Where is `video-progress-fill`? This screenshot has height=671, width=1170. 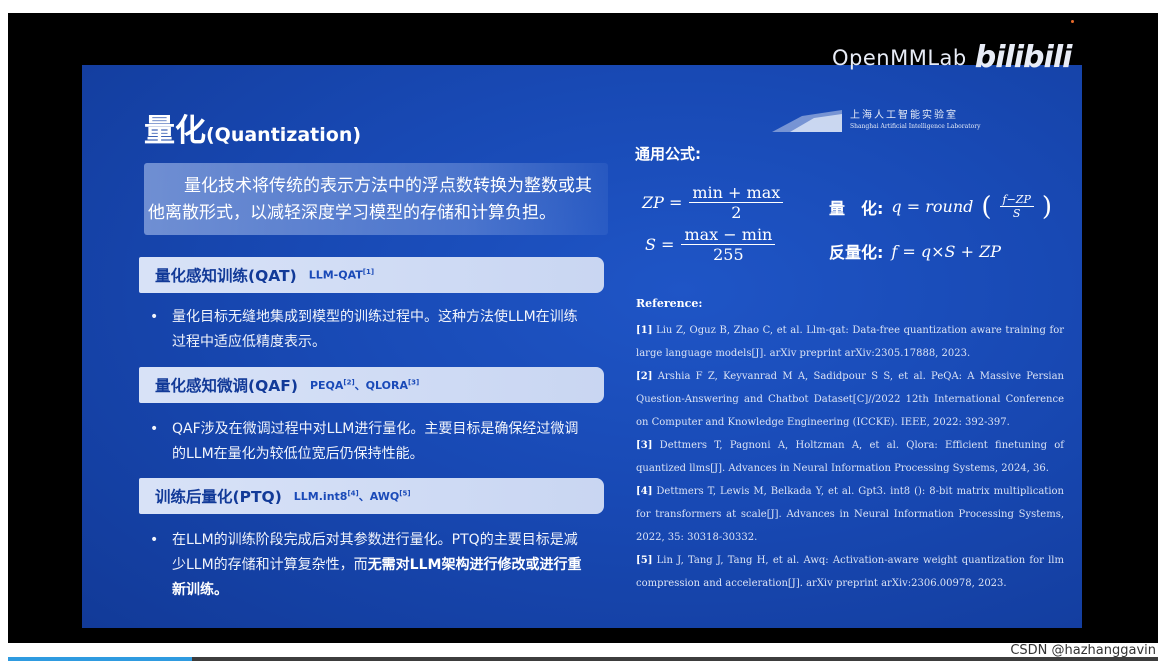 video-progress-fill is located at coordinates (100, 659).